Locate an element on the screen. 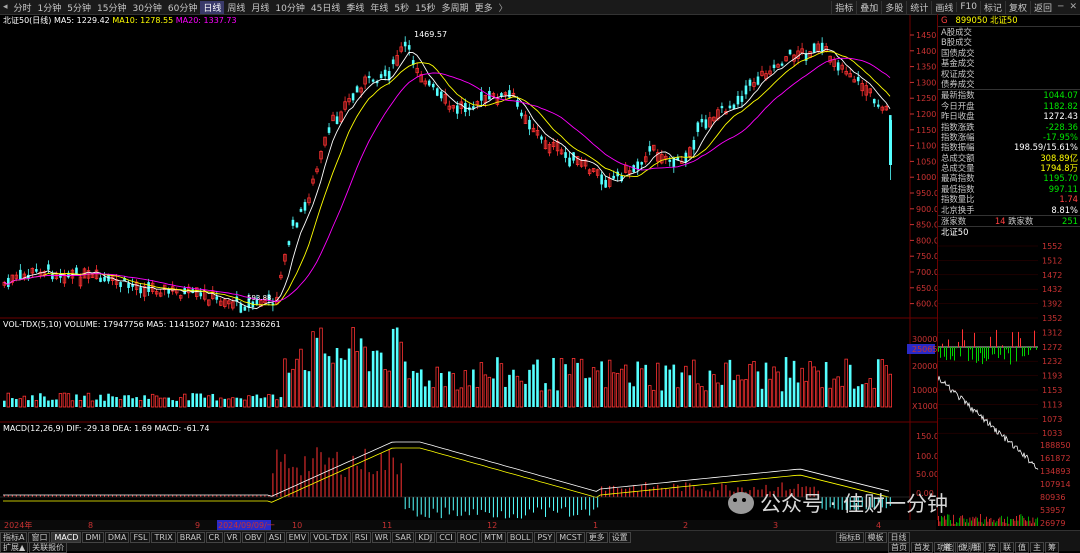  panel-link-0: 首页 is located at coordinates (899, 547).